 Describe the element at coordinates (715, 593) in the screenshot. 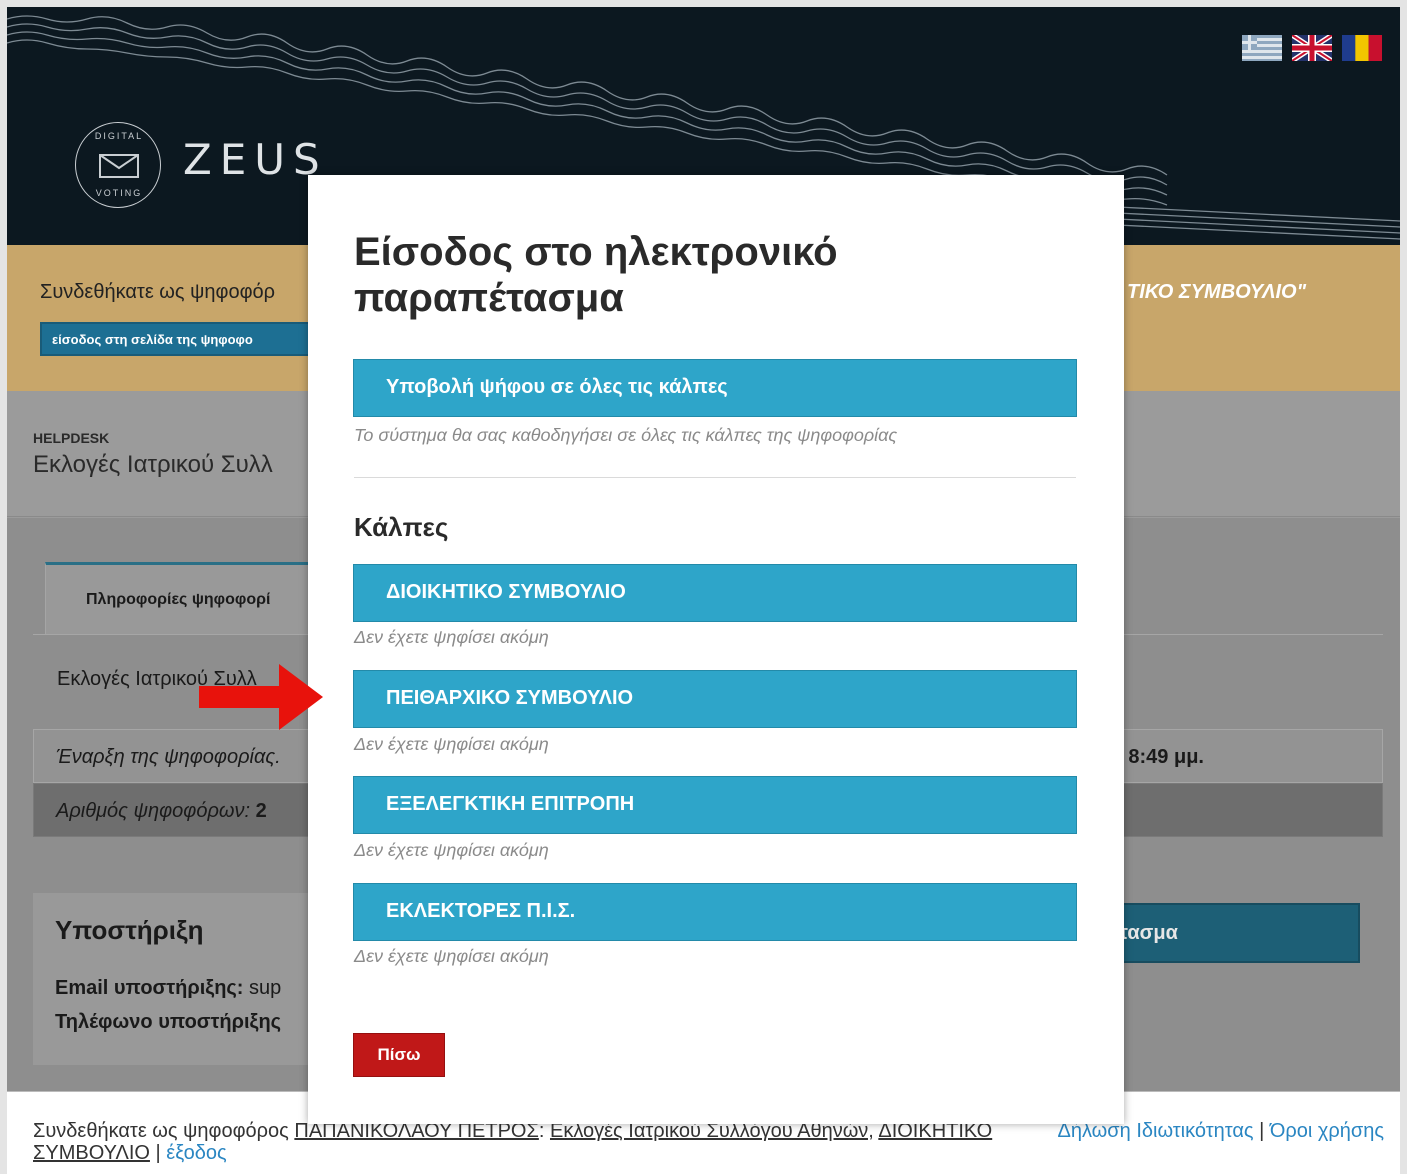

I see `poll-button-board: ΔΙΟΙΚΗΤΙΚΟ ΣΥΜΒΟΥΛΙΟ` at that location.